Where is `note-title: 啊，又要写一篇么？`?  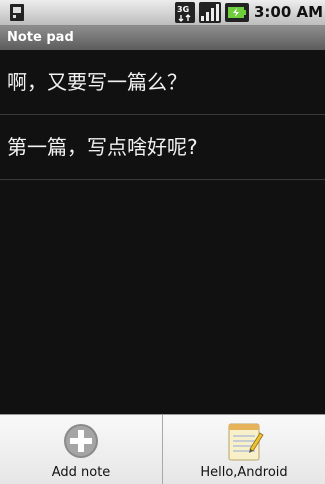 note-title: 啊，又要写一篇么？ is located at coordinates (97, 82).